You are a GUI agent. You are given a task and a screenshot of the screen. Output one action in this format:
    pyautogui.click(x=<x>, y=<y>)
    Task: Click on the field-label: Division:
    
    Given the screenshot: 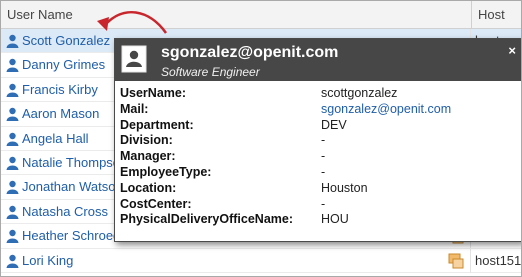 What is the action you would take?
    pyautogui.click(x=146, y=140)
    